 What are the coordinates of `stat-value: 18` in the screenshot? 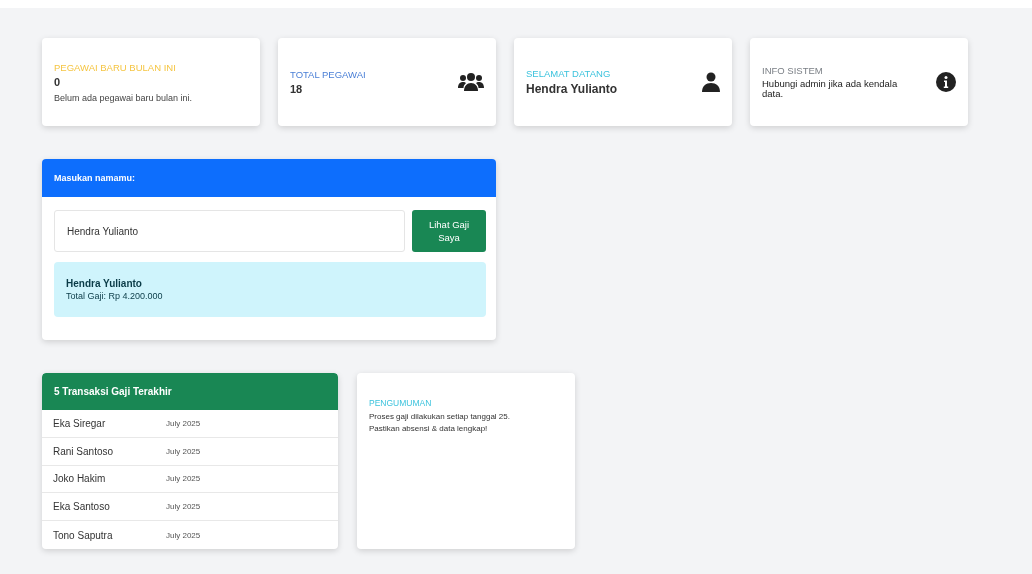 It's located at (297, 89).